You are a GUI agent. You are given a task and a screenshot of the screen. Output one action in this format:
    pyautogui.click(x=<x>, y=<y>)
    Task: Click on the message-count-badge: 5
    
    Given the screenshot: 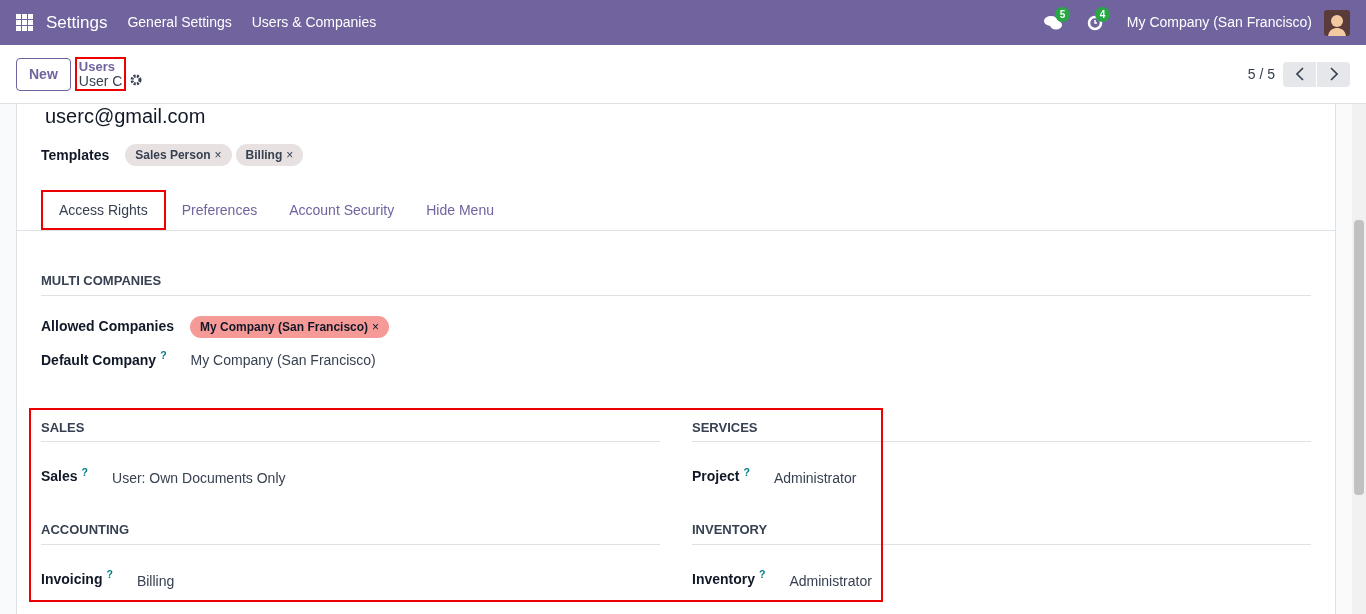 What is the action you would take?
    pyautogui.click(x=1062, y=14)
    